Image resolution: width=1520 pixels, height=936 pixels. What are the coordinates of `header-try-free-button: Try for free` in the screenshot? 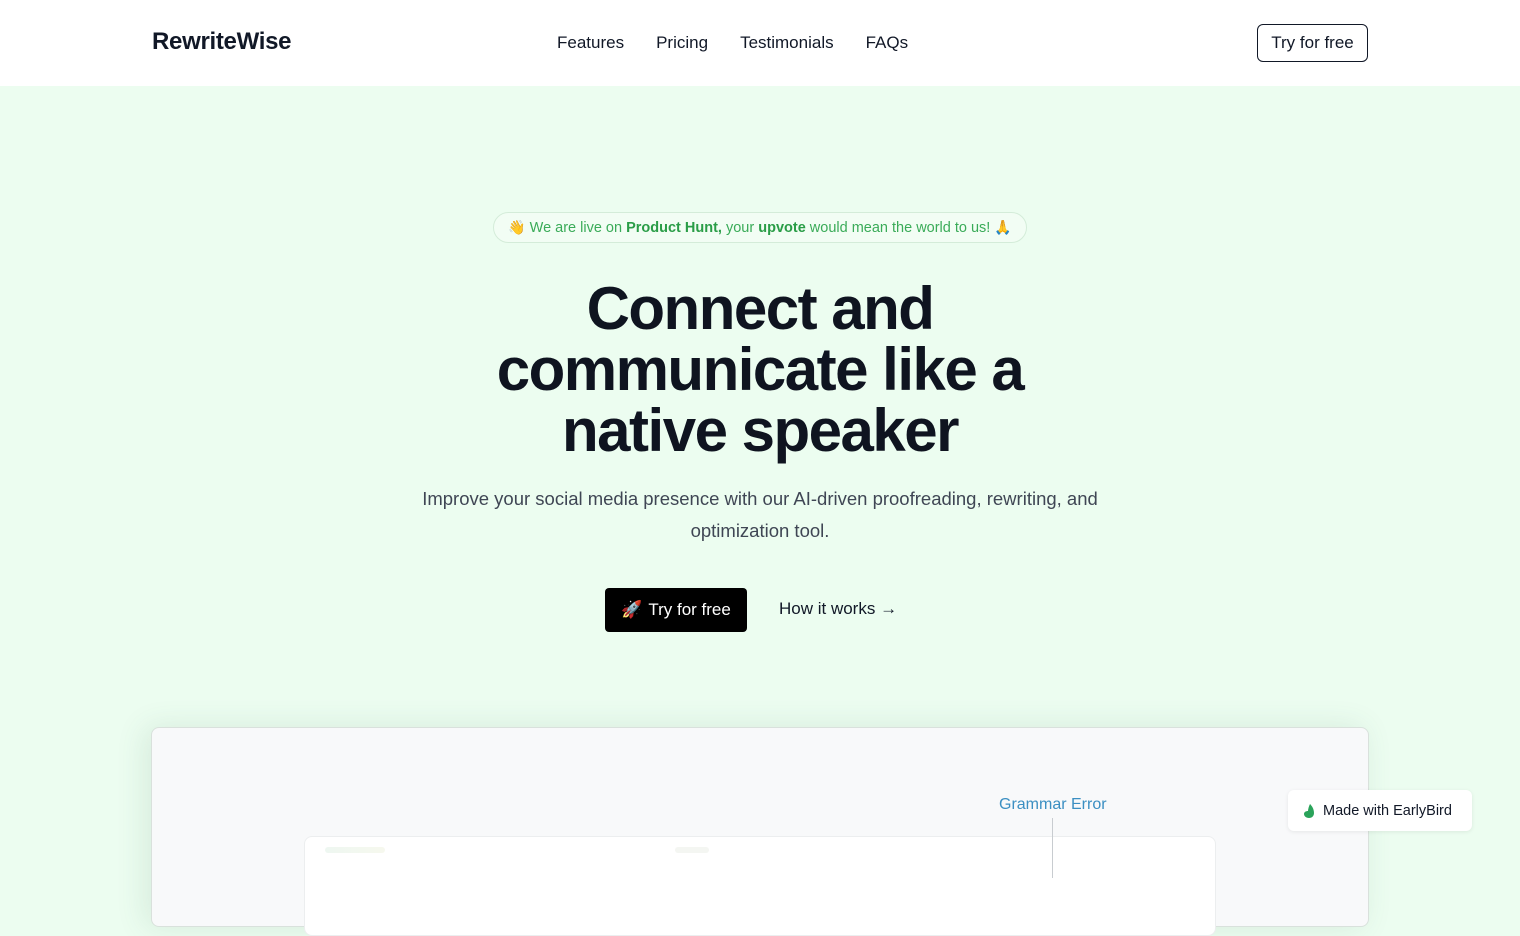 It's located at (1312, 43).